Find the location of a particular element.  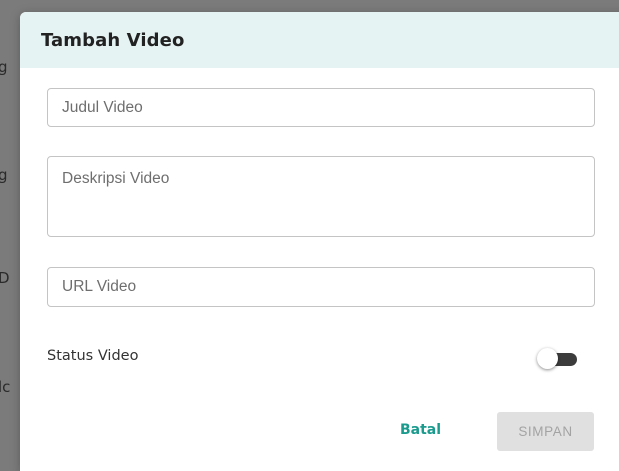

background-text-fragment: lc is located at coordinates (5, 387).